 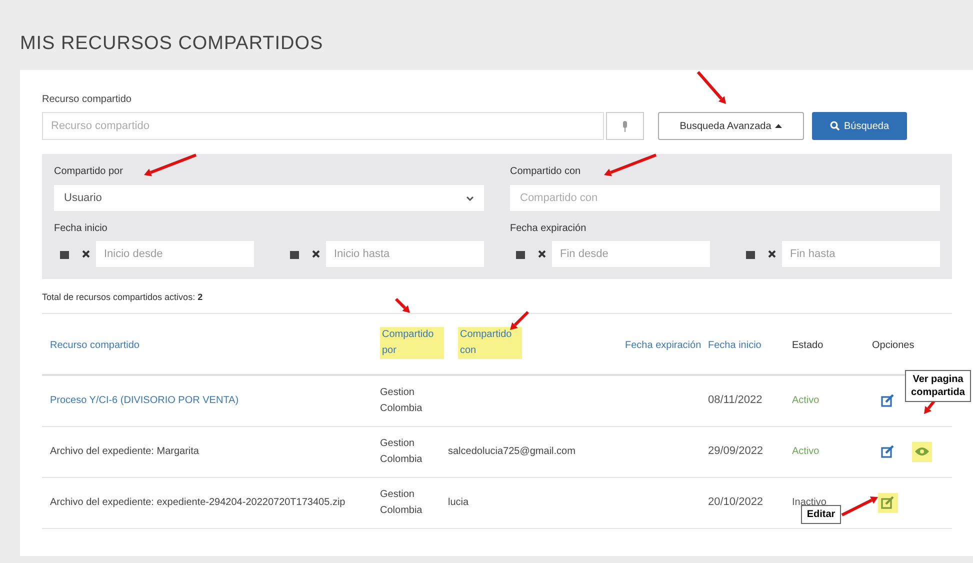 I want to click on column-header: Recurso compartido, so click(x=95, y=346).